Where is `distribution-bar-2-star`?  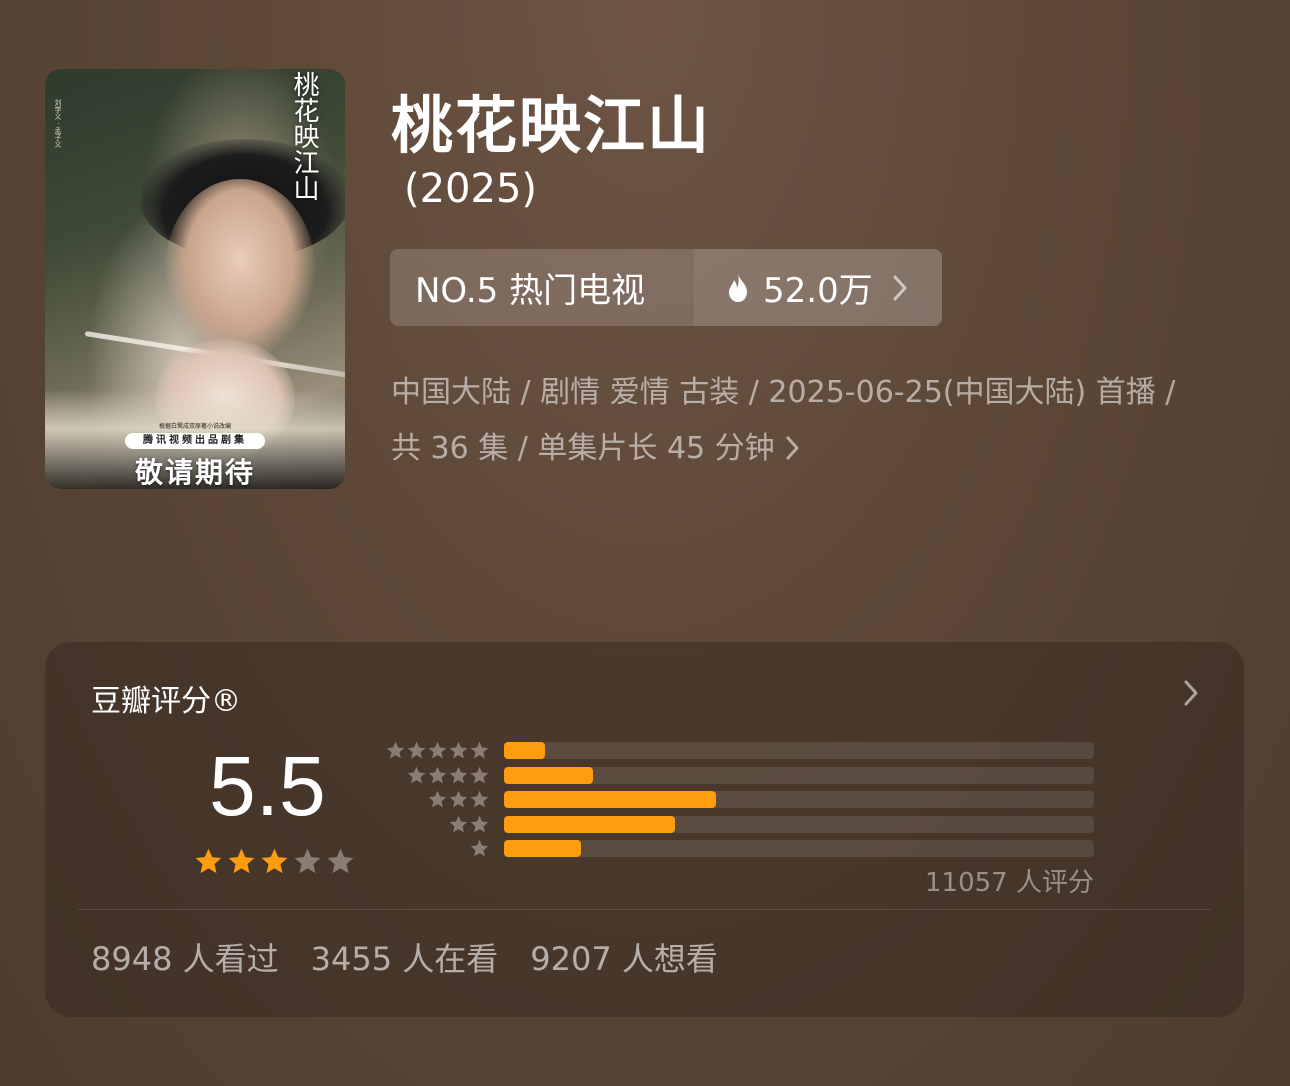
distribution-bar-2-star is located at coordinates (590, 824).